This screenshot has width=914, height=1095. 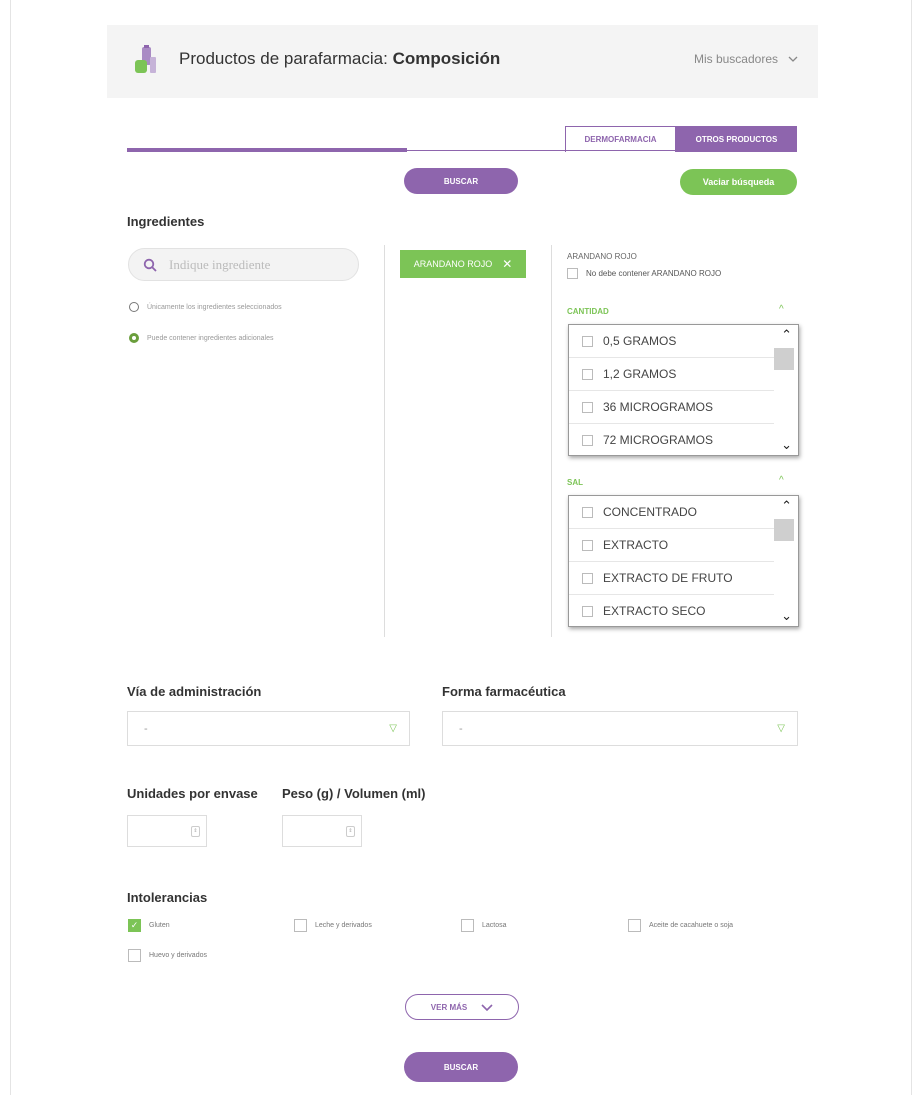 I want to click on page-frame-left, so click(x=10, y=547).